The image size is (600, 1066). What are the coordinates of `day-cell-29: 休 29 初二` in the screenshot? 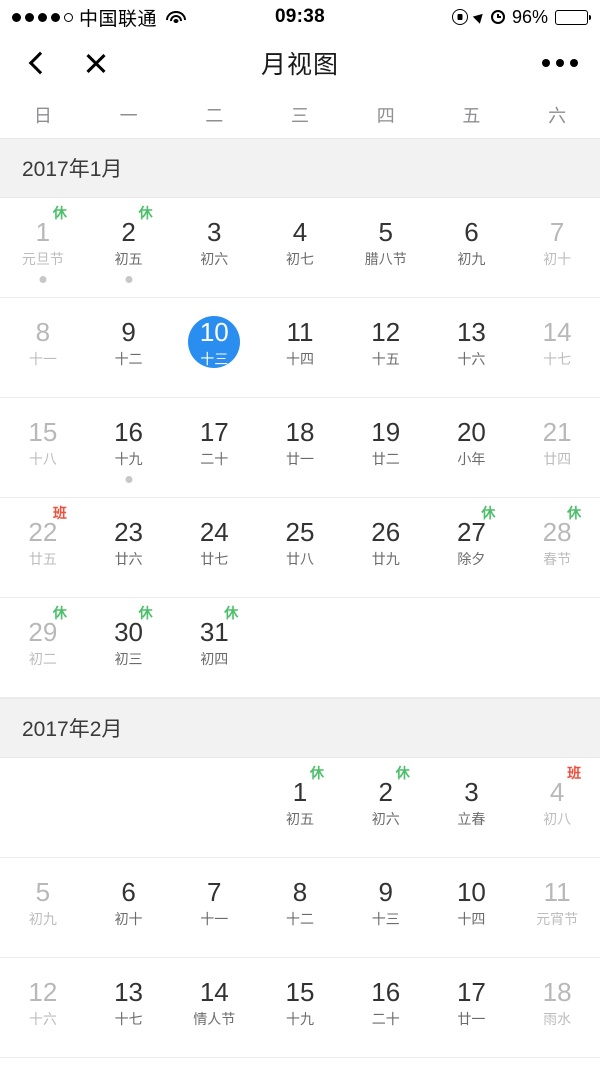 It's located at (43, 647).